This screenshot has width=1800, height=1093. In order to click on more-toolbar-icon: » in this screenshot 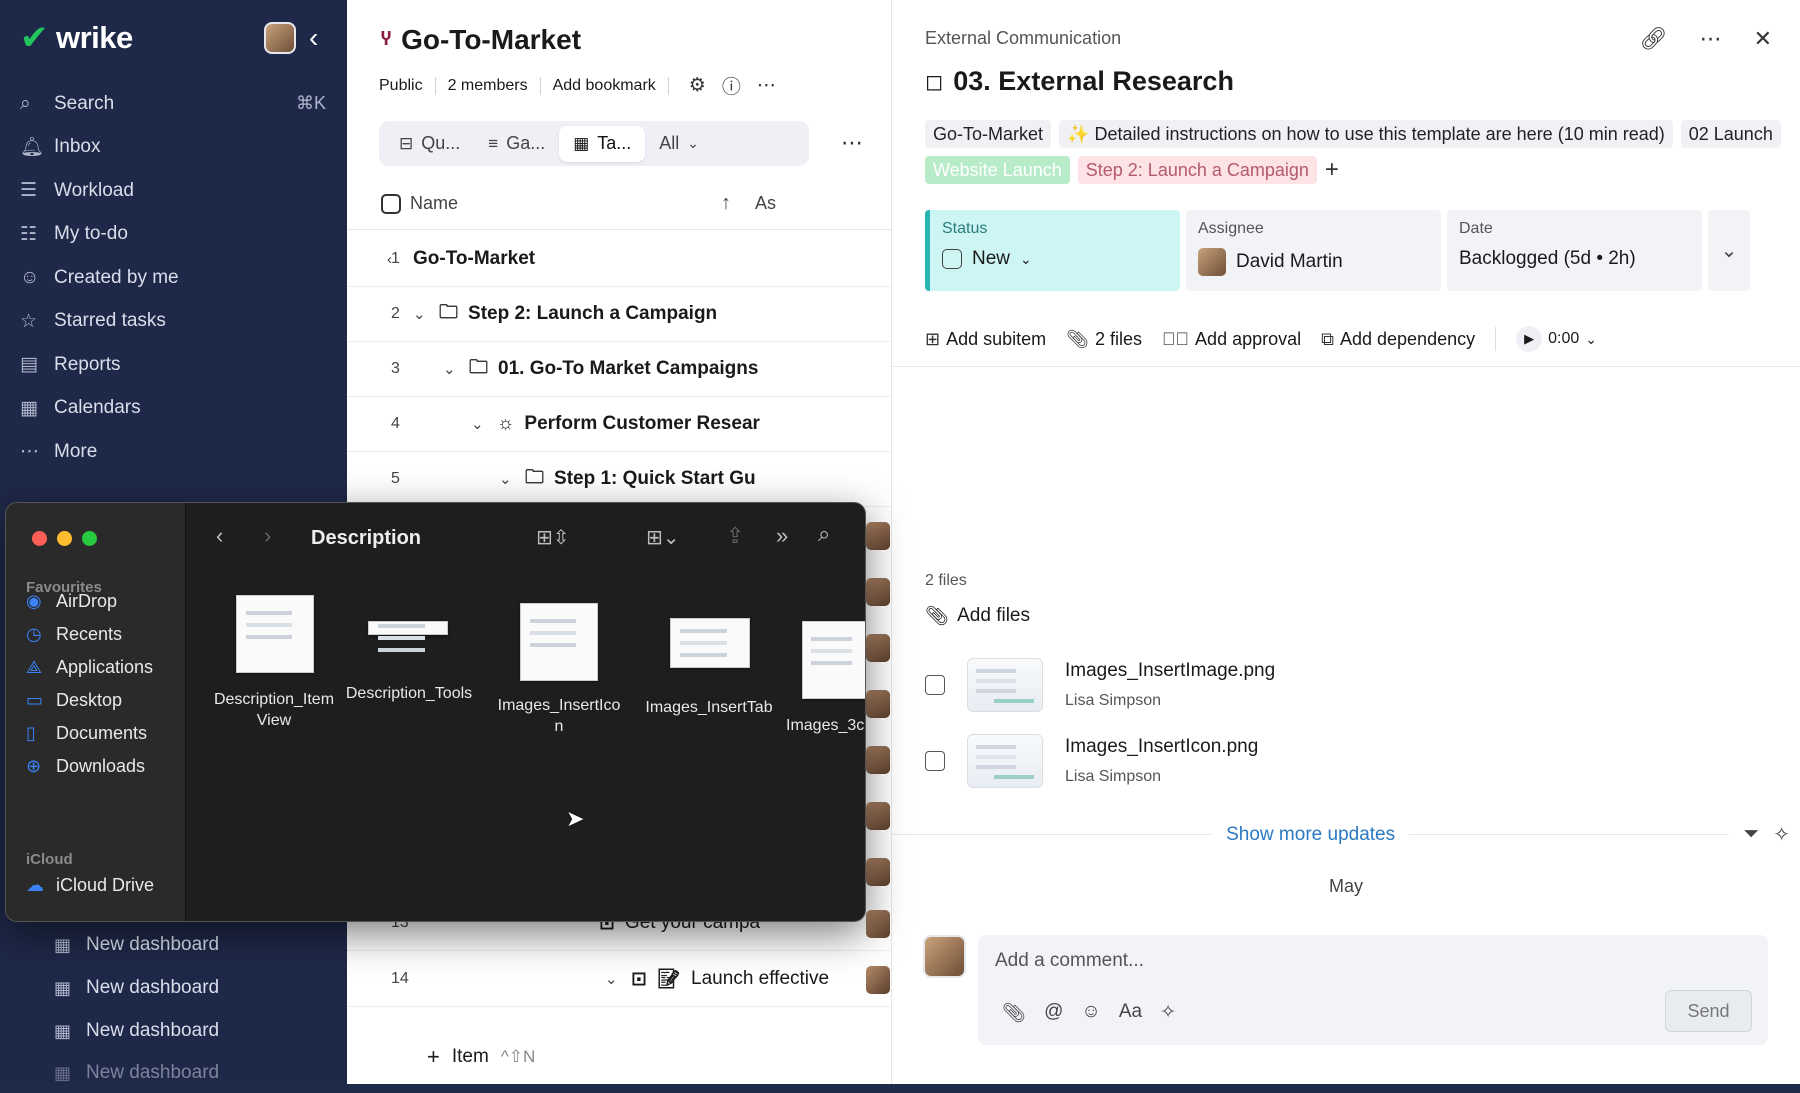, I will do `click(782, 536)`.